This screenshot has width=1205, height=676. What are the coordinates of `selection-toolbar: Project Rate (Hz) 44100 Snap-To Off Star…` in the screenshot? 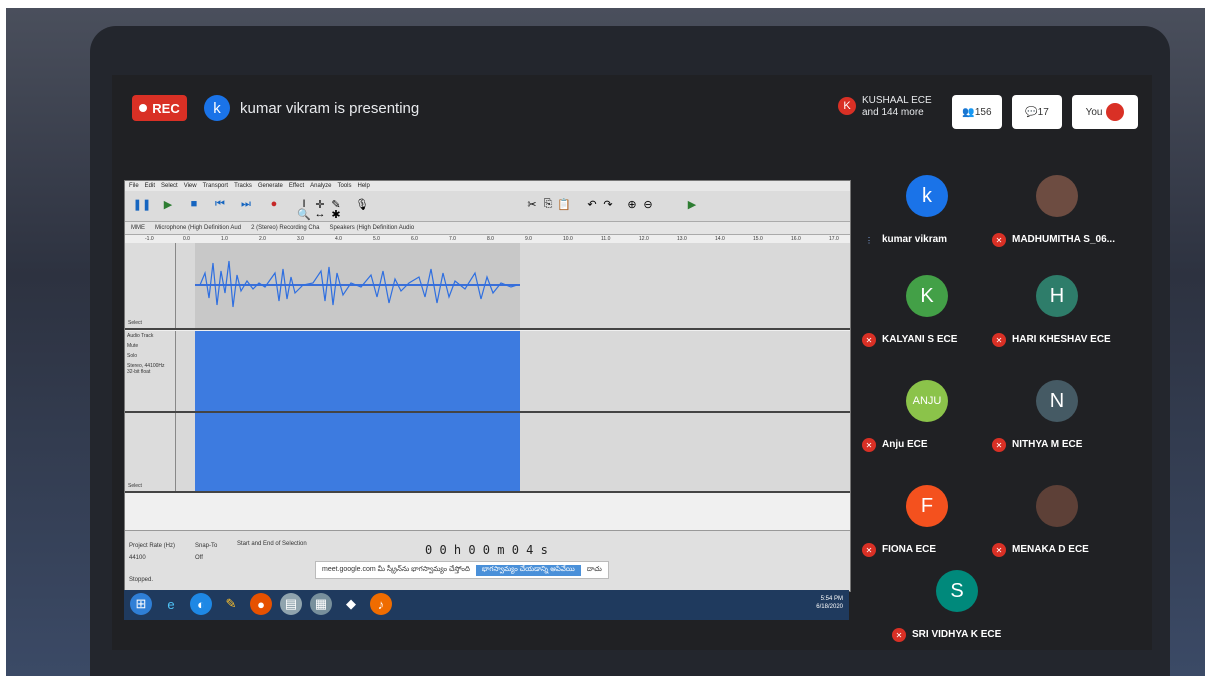 It's located at (487, 560).